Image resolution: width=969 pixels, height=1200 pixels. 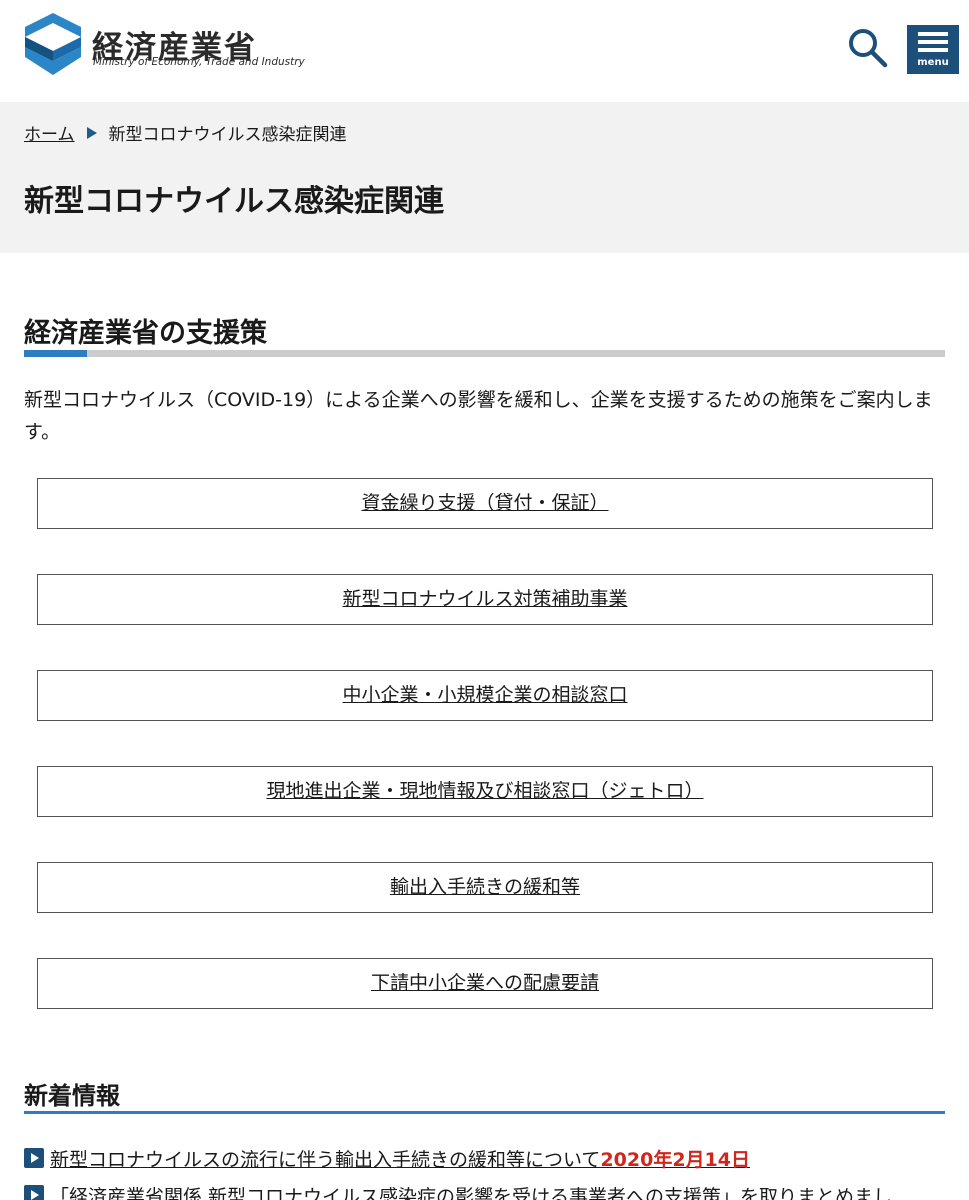 I want to click on section-divider-accent, so click(x=55, y=353).